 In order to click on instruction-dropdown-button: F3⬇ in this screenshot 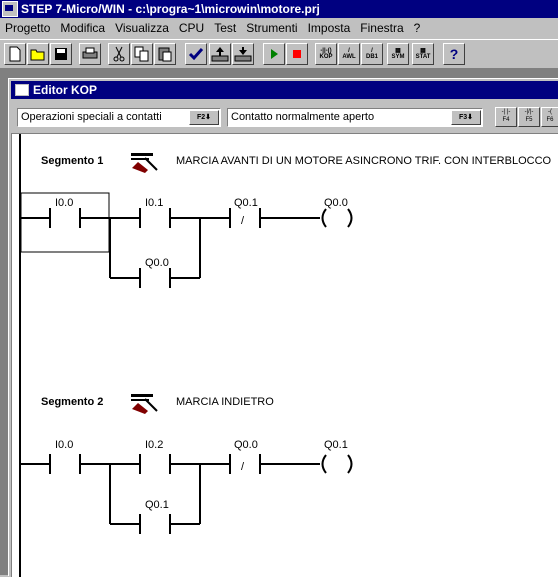, I will do `click(466, 117)`.